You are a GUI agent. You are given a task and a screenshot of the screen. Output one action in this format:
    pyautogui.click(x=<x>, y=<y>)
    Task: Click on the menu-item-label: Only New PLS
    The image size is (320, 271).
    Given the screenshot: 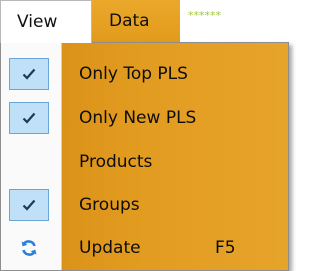 What is the action you would take?
    pyautogui.click(x=138, y=118)
    